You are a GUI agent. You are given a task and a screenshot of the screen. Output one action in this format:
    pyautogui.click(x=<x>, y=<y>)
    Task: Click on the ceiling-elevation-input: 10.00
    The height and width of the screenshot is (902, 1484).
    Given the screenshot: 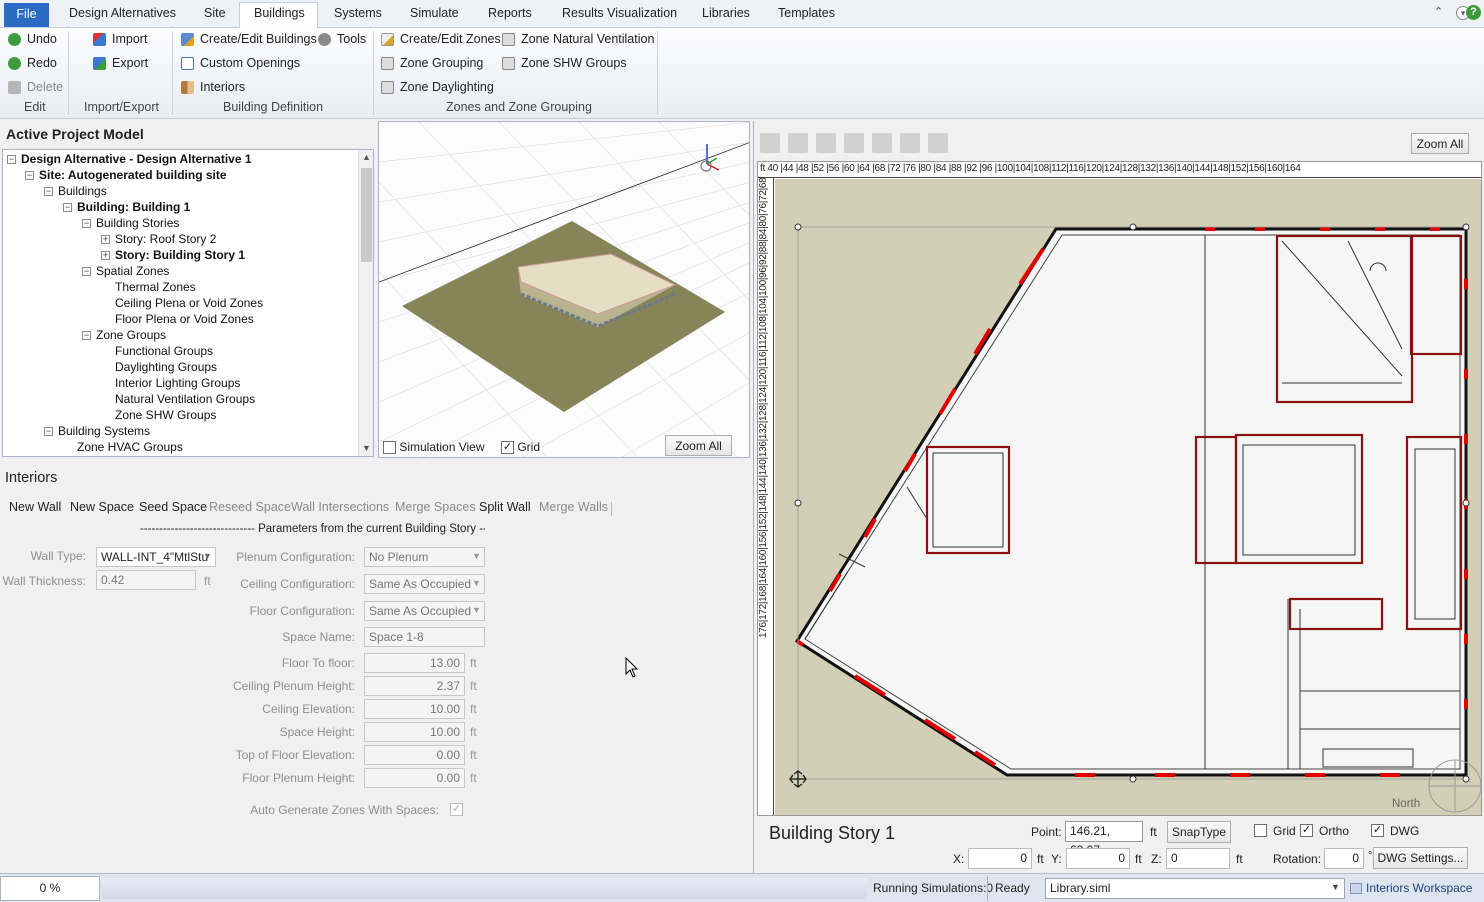 What is the action you would take?
    pyautogui.click(x=414, y=709)
    